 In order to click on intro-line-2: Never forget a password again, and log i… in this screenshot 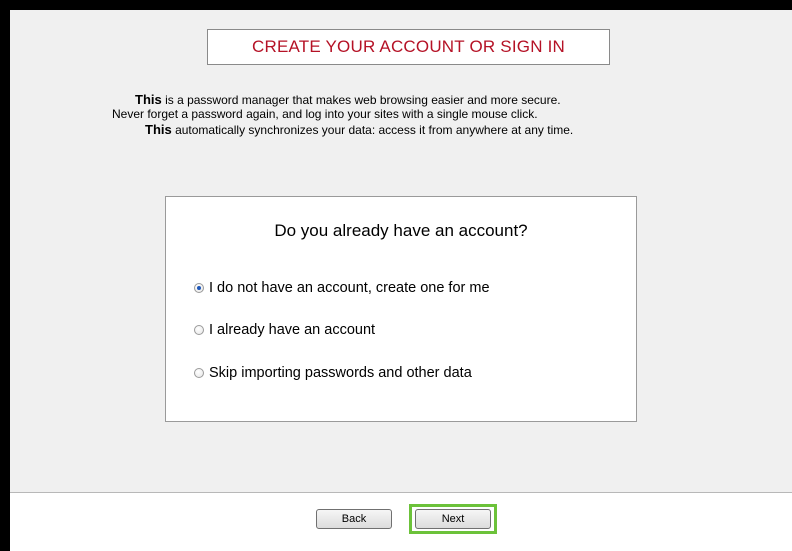, I will do `click(325, 114)`.